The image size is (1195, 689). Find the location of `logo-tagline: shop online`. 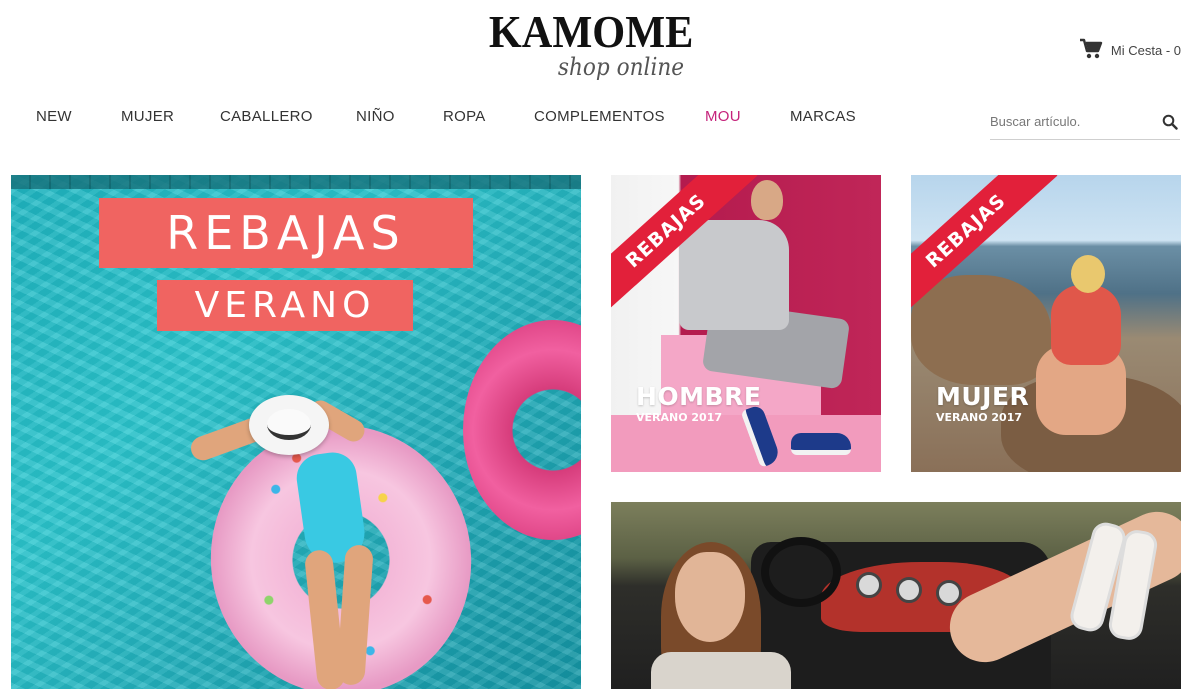

logo-tagline: shop online is located at coordinates (621, 67).